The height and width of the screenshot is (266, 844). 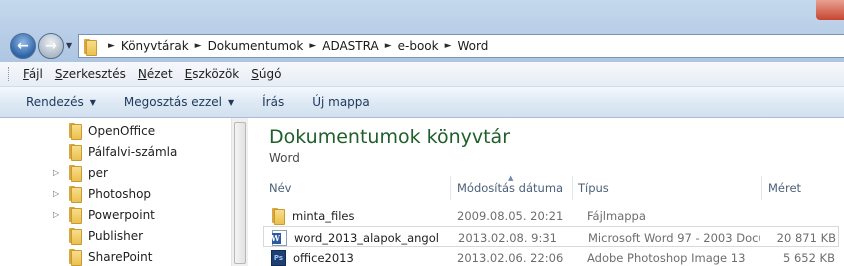 What do you see at coordinates (104, 214) in the screenshot?
I see `tree-item-powerpoint: ▷ Powerpoint` at bounding box center [104, 214].